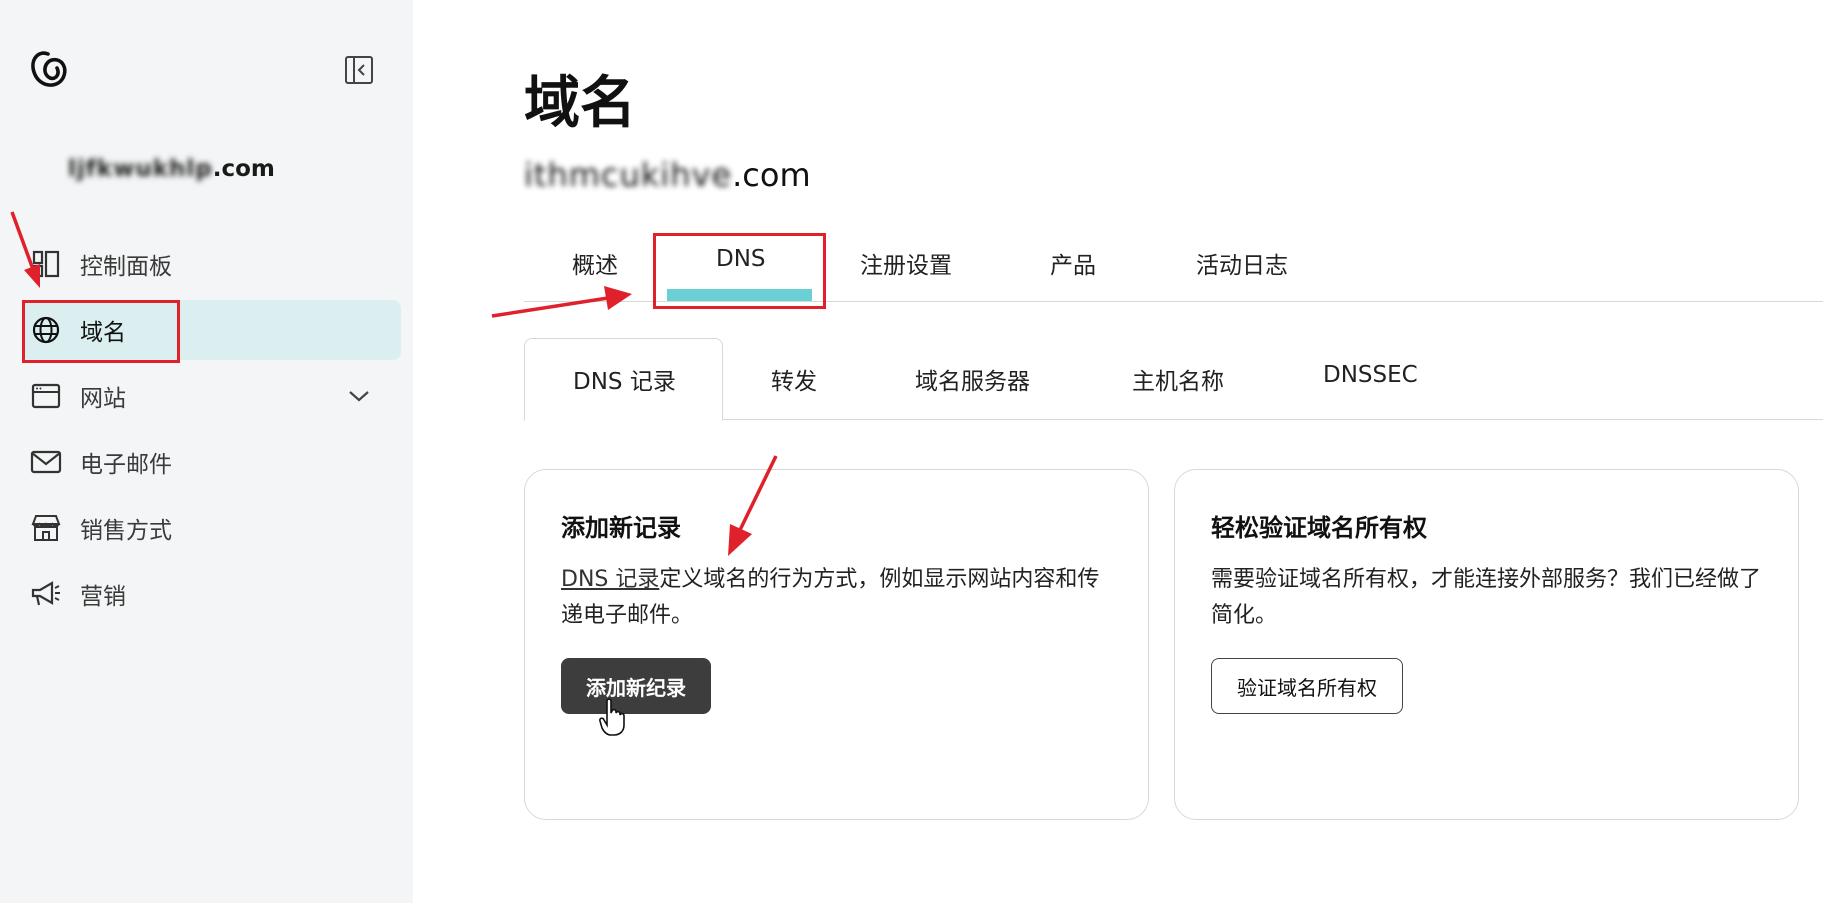  I want to click on sidebar-item-commerce: 销售方式, so click(211, 528).